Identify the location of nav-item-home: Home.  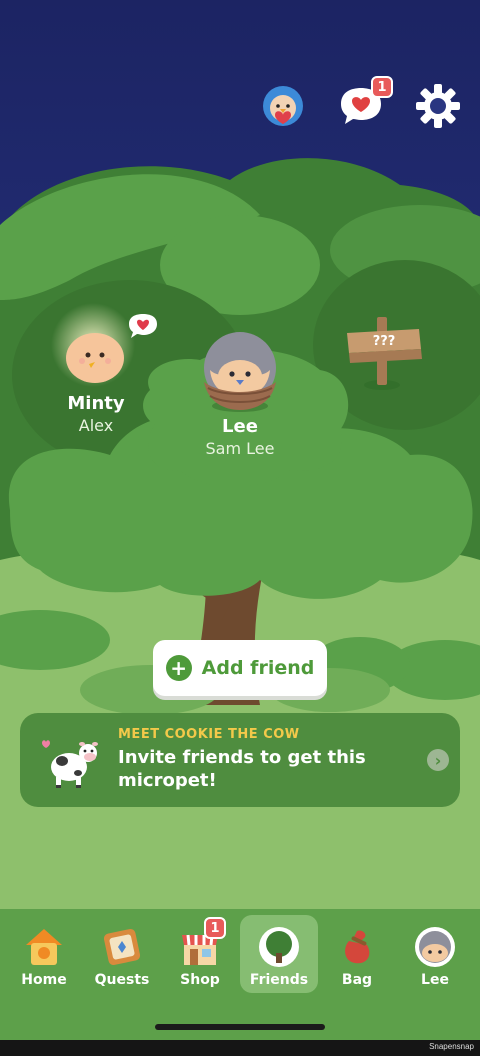
(44, 954).